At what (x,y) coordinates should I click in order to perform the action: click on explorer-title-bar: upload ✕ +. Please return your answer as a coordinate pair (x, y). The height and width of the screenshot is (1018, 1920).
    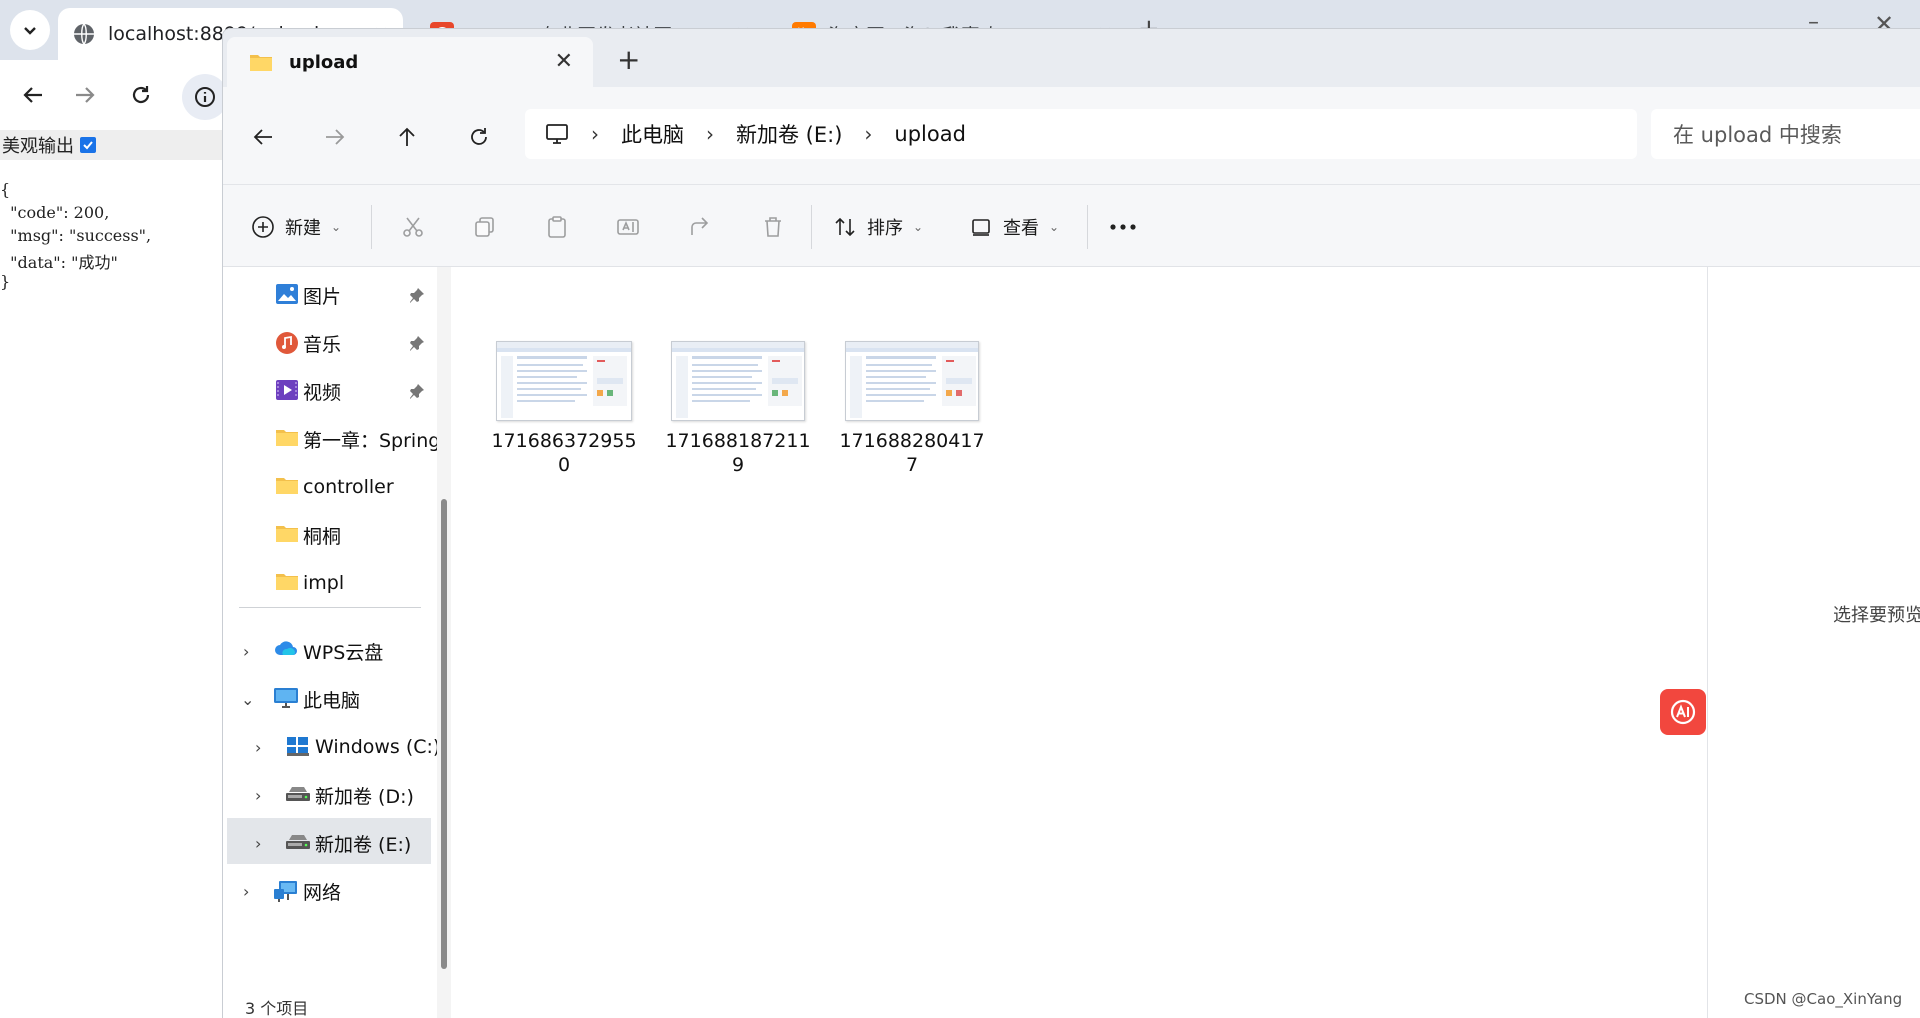
    Looking at the image, I should click on (1071, 58).